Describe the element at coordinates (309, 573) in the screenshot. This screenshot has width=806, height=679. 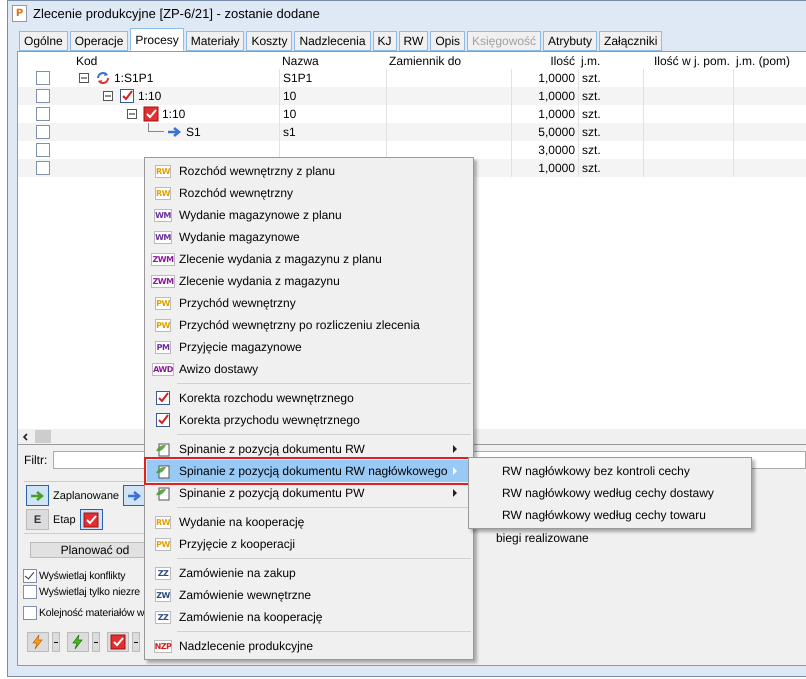
I see `menu-item: ZZ Zamówienie na zakup` at that location.